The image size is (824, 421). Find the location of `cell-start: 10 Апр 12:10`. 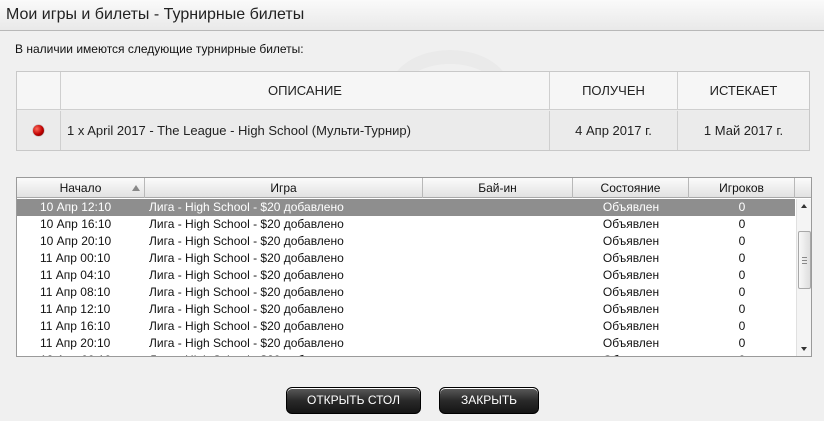

cell-start: 10 Апр 12:10 is located at coordinates (76, 207).